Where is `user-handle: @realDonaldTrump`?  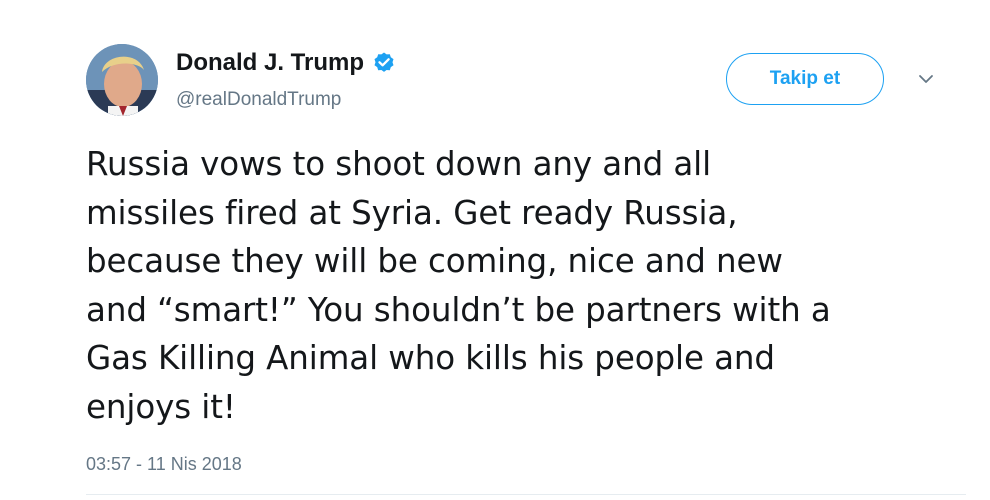 user-handle: @realDonaldTrump is located at coordinates (258, 100).